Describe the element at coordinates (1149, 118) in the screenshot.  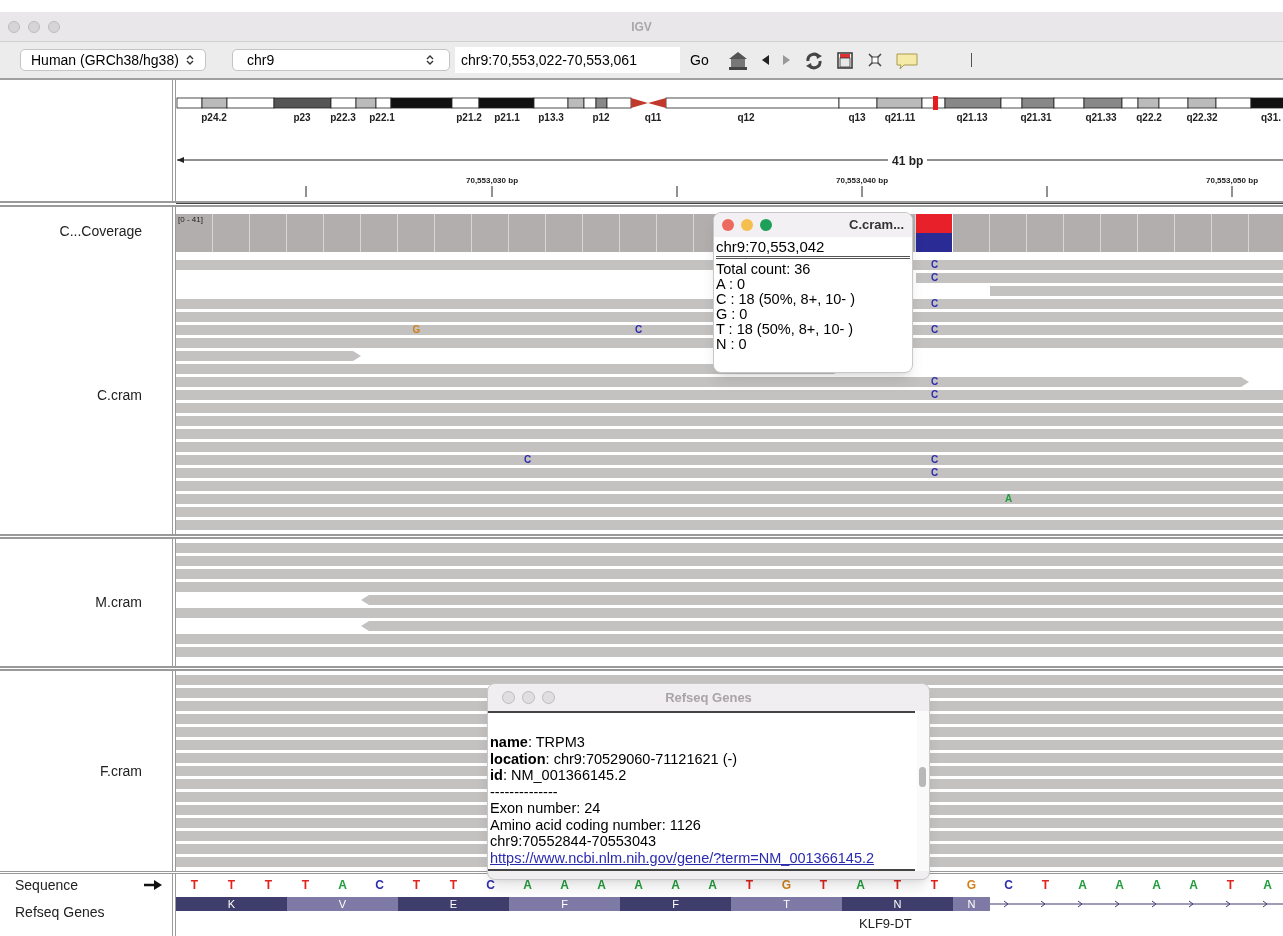
I see `cytoband-label: q22.2` at that location.